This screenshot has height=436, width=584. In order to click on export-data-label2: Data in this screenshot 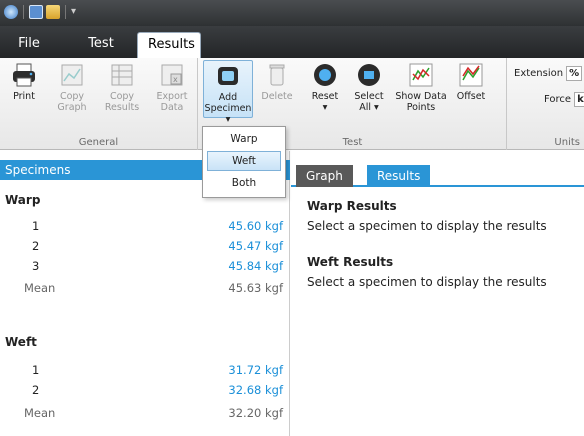, I will do `click(172, 107)`.